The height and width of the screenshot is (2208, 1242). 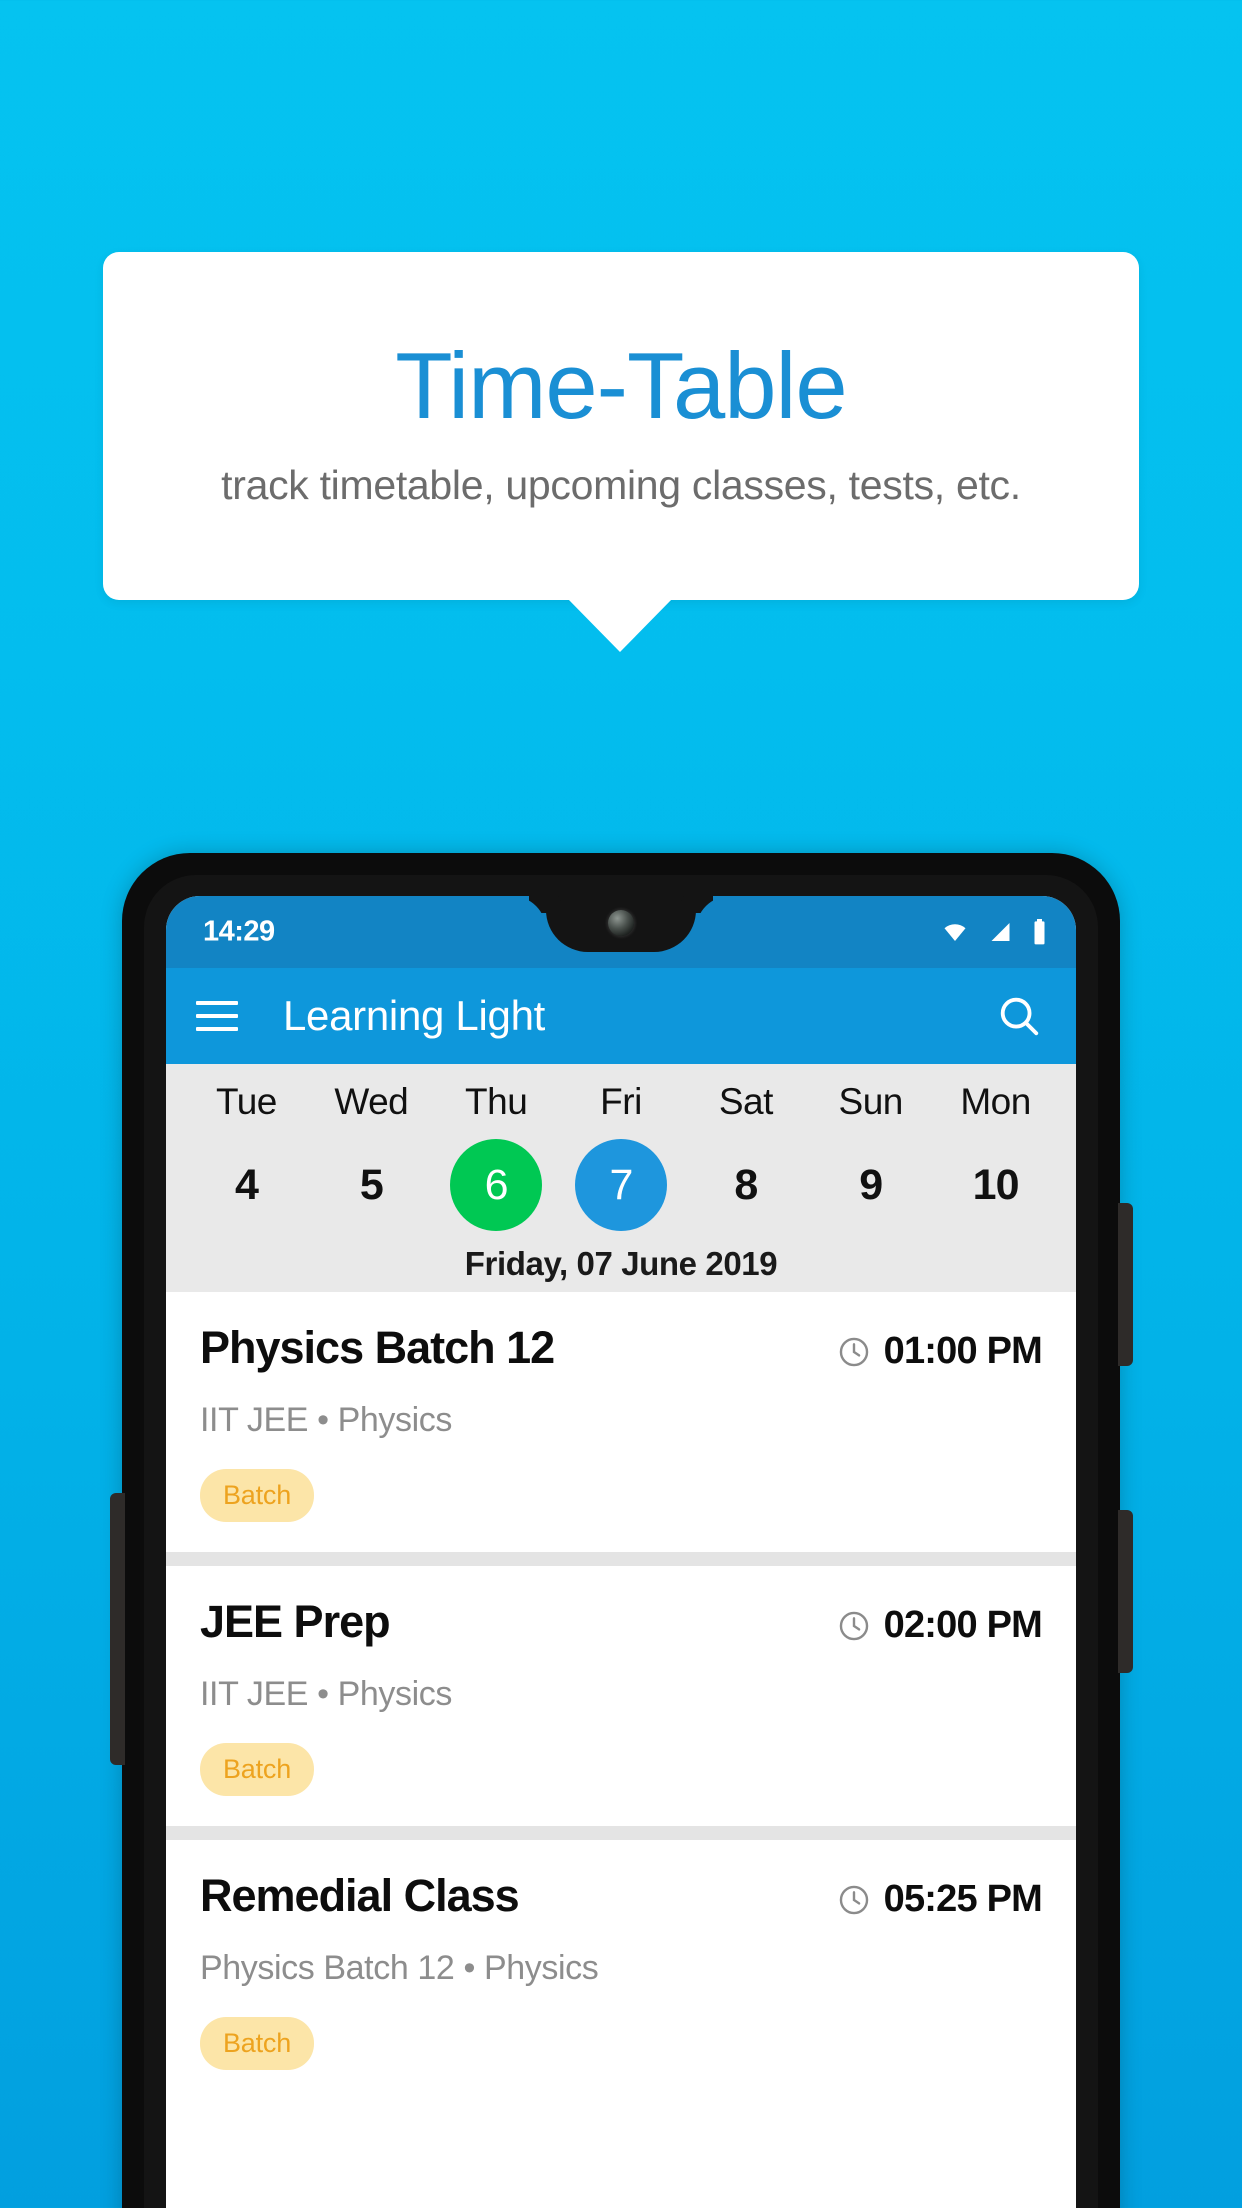 What do you see at coordinates (1125, 1591) in the screenshot?
I see `phone-volume-button-right` at bounding box center [1125, 1591].